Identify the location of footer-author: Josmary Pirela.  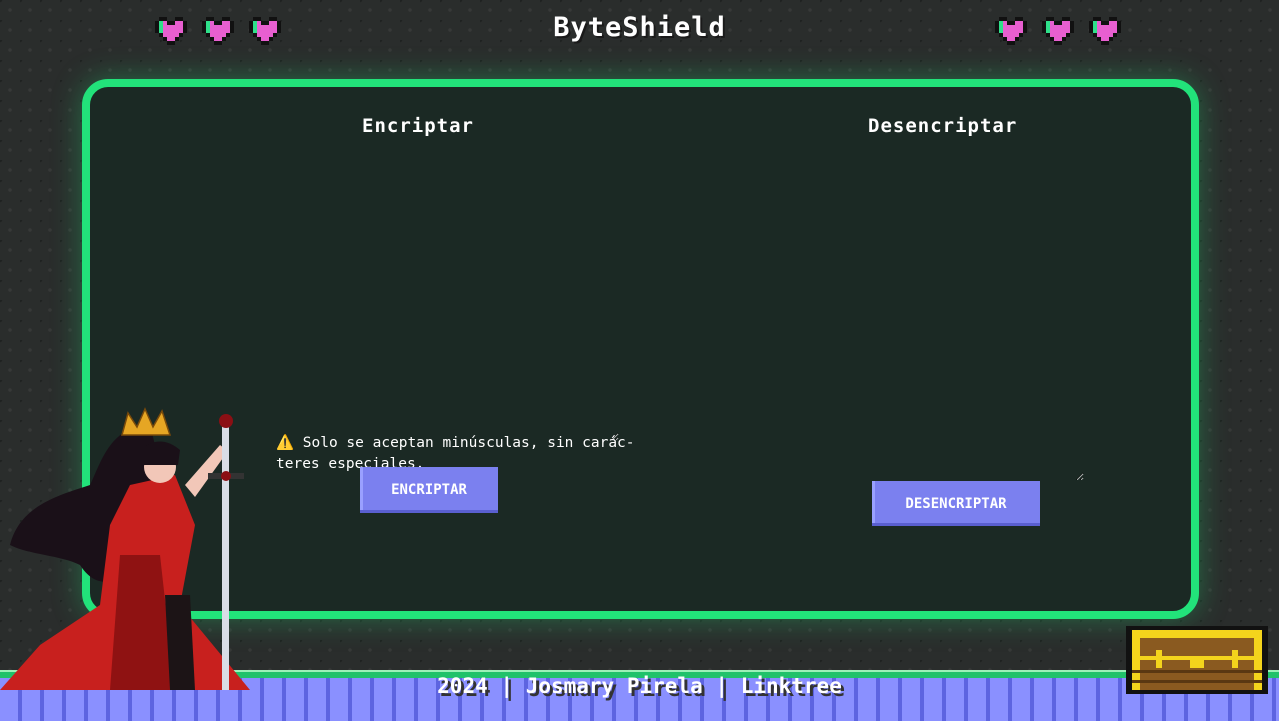
(614, 686).